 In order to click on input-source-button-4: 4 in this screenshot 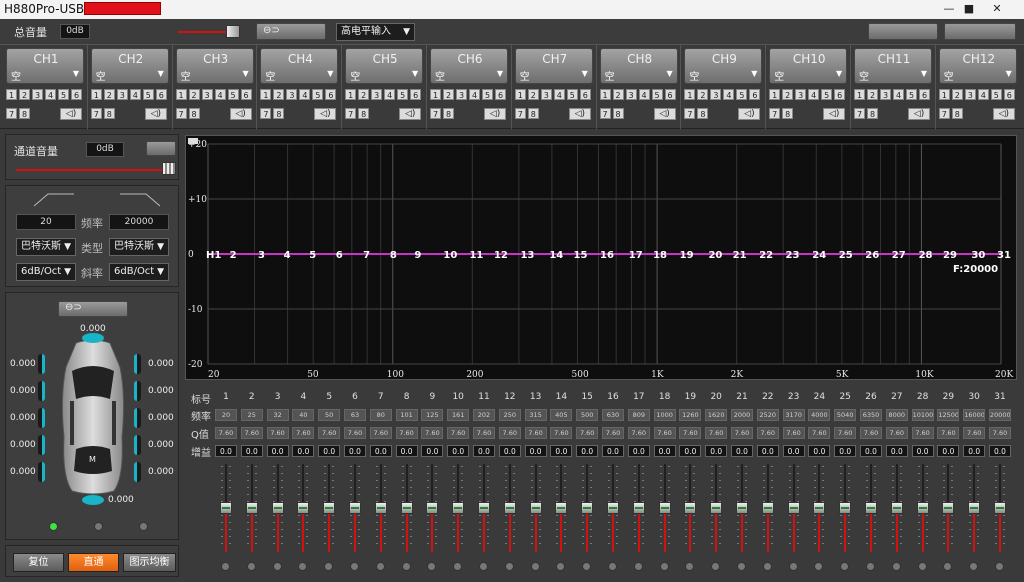, I will do `click(220, 94)`.